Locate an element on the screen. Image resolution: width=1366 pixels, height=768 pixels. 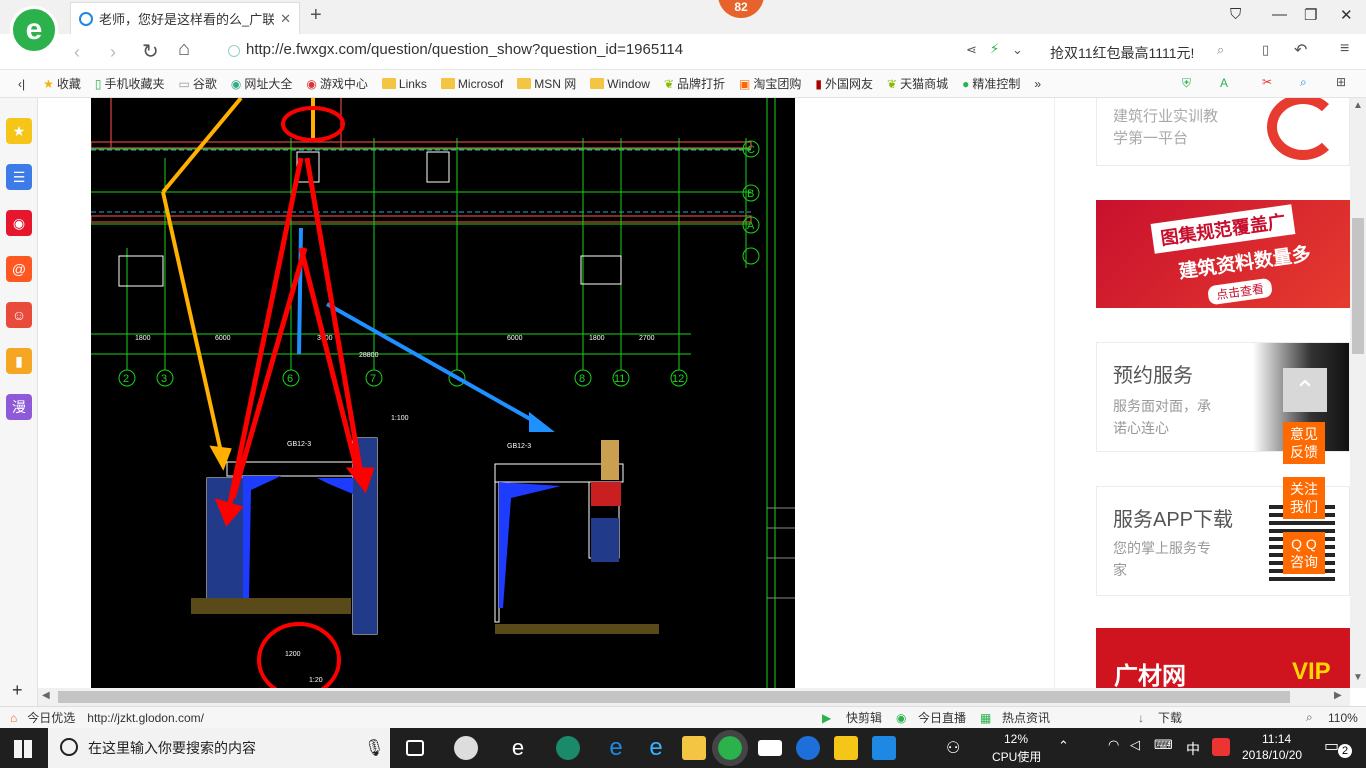
bookmark-item: ◉ 游戏中心 is located at coordinates (337, 83).